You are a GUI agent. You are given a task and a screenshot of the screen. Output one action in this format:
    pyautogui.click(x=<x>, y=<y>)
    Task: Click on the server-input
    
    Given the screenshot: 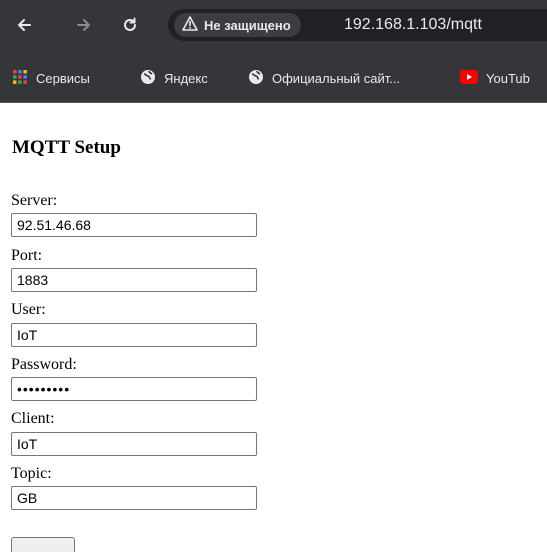 What is the action you would take?
    pyautogui.click(x=134, y=225)
    